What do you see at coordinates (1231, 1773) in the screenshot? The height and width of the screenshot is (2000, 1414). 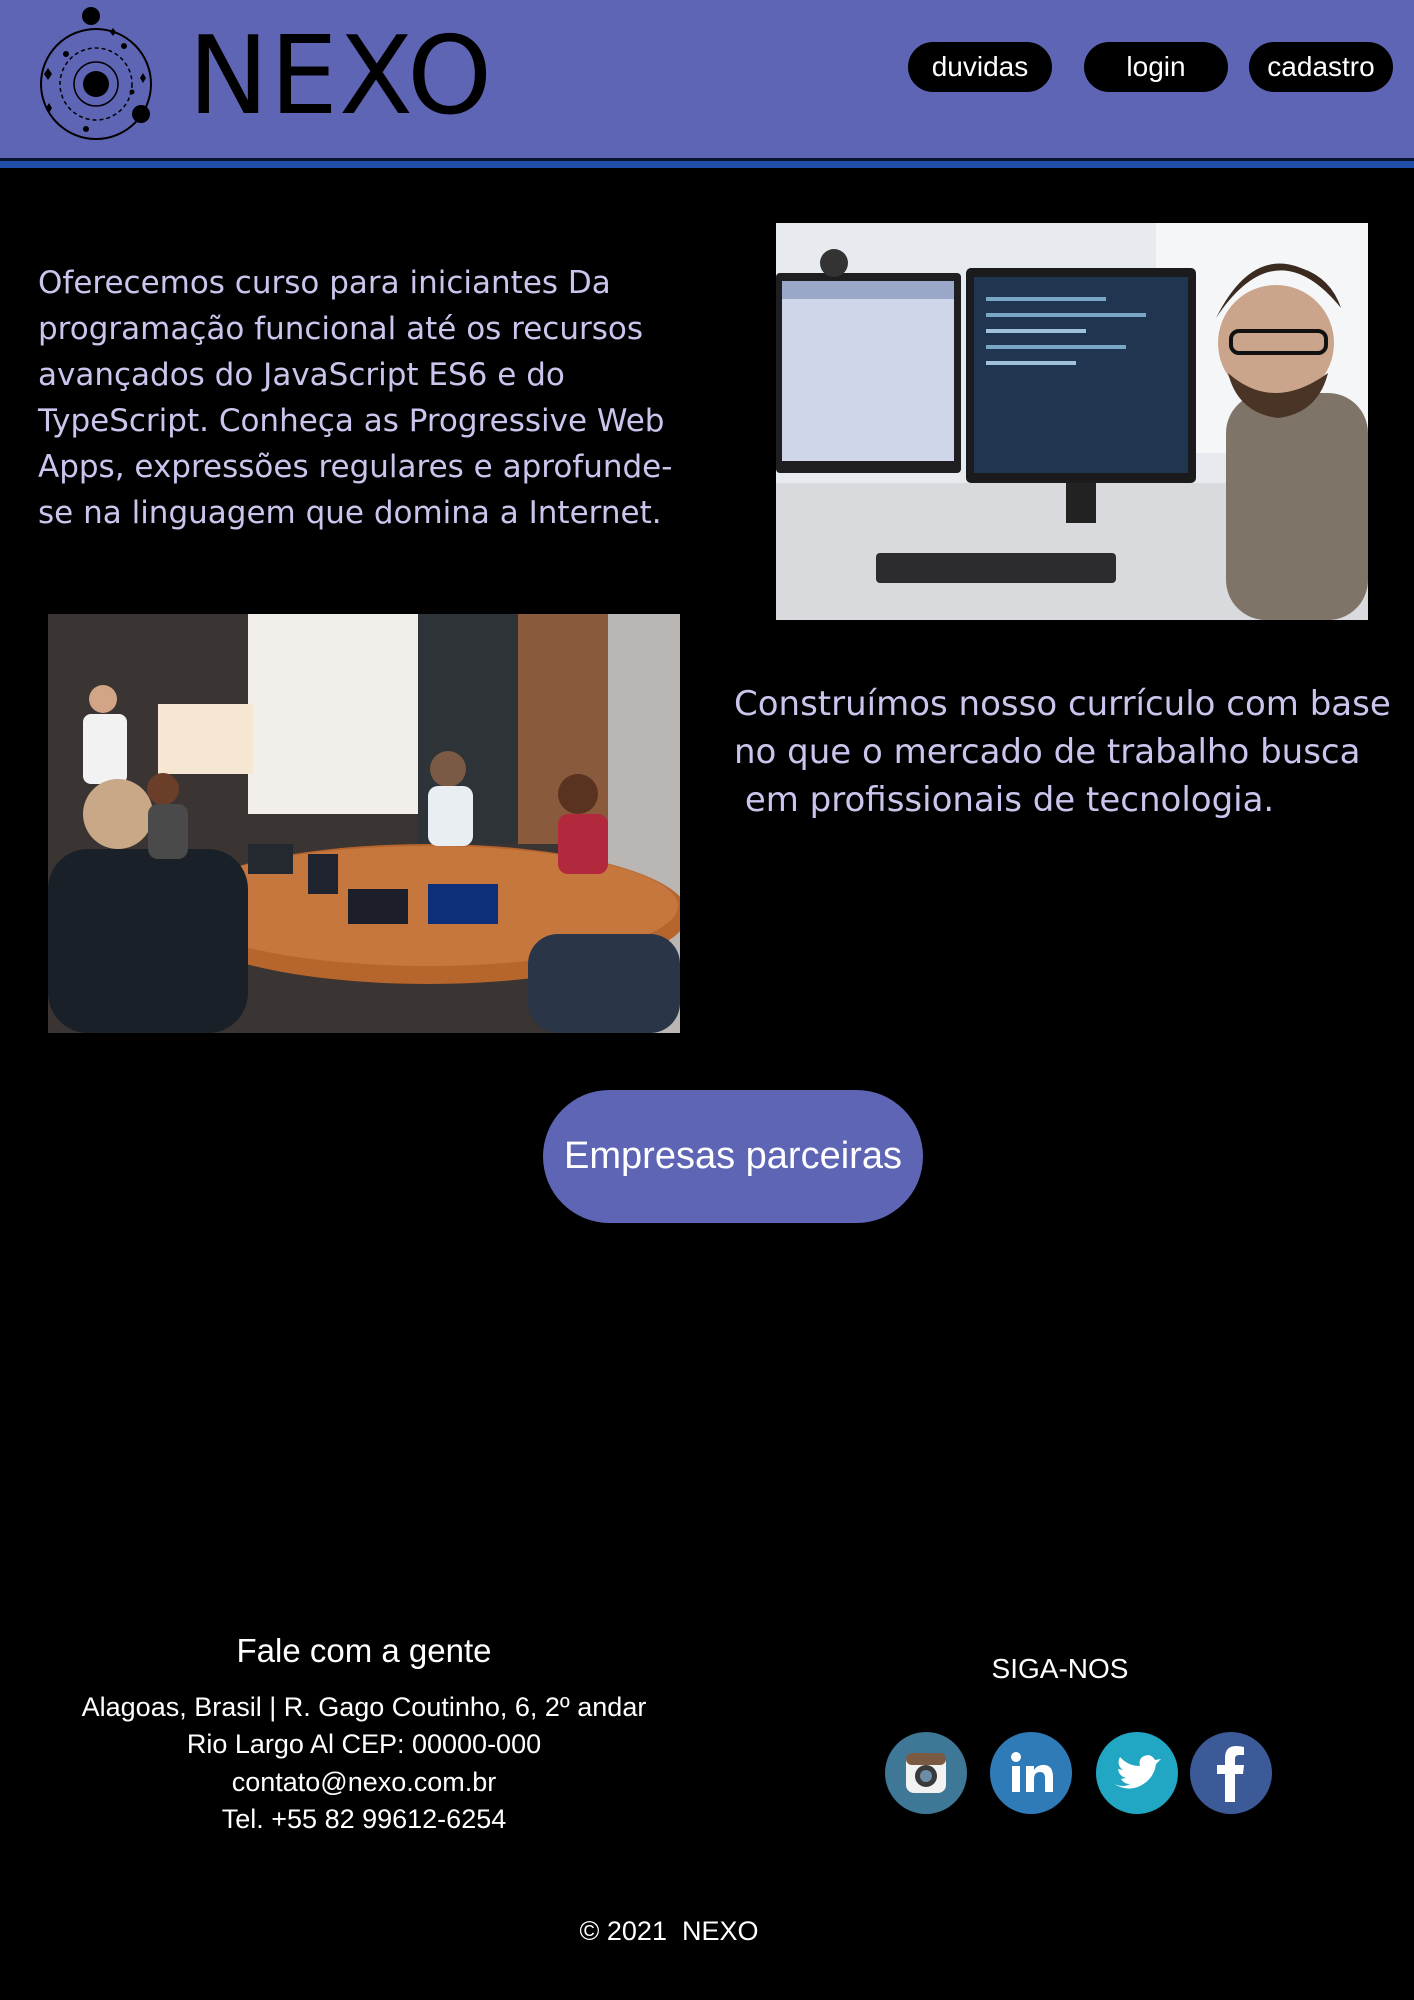 I see `facebook-icon` at bounding box center [1231, 1773].